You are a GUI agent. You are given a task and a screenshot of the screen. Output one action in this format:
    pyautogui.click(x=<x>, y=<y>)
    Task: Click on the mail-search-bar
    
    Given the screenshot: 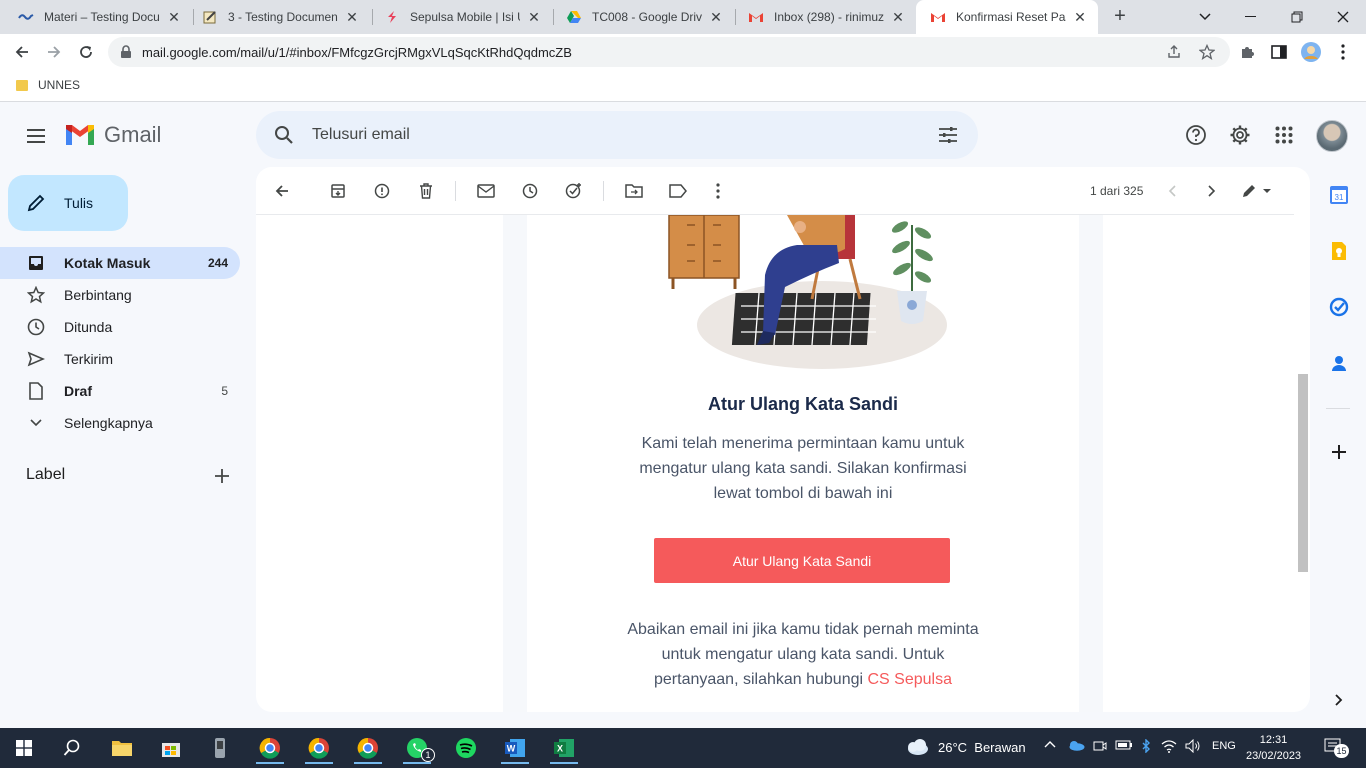 What is the action you would take?
    pyautogui.click(x=617, y=135)
    